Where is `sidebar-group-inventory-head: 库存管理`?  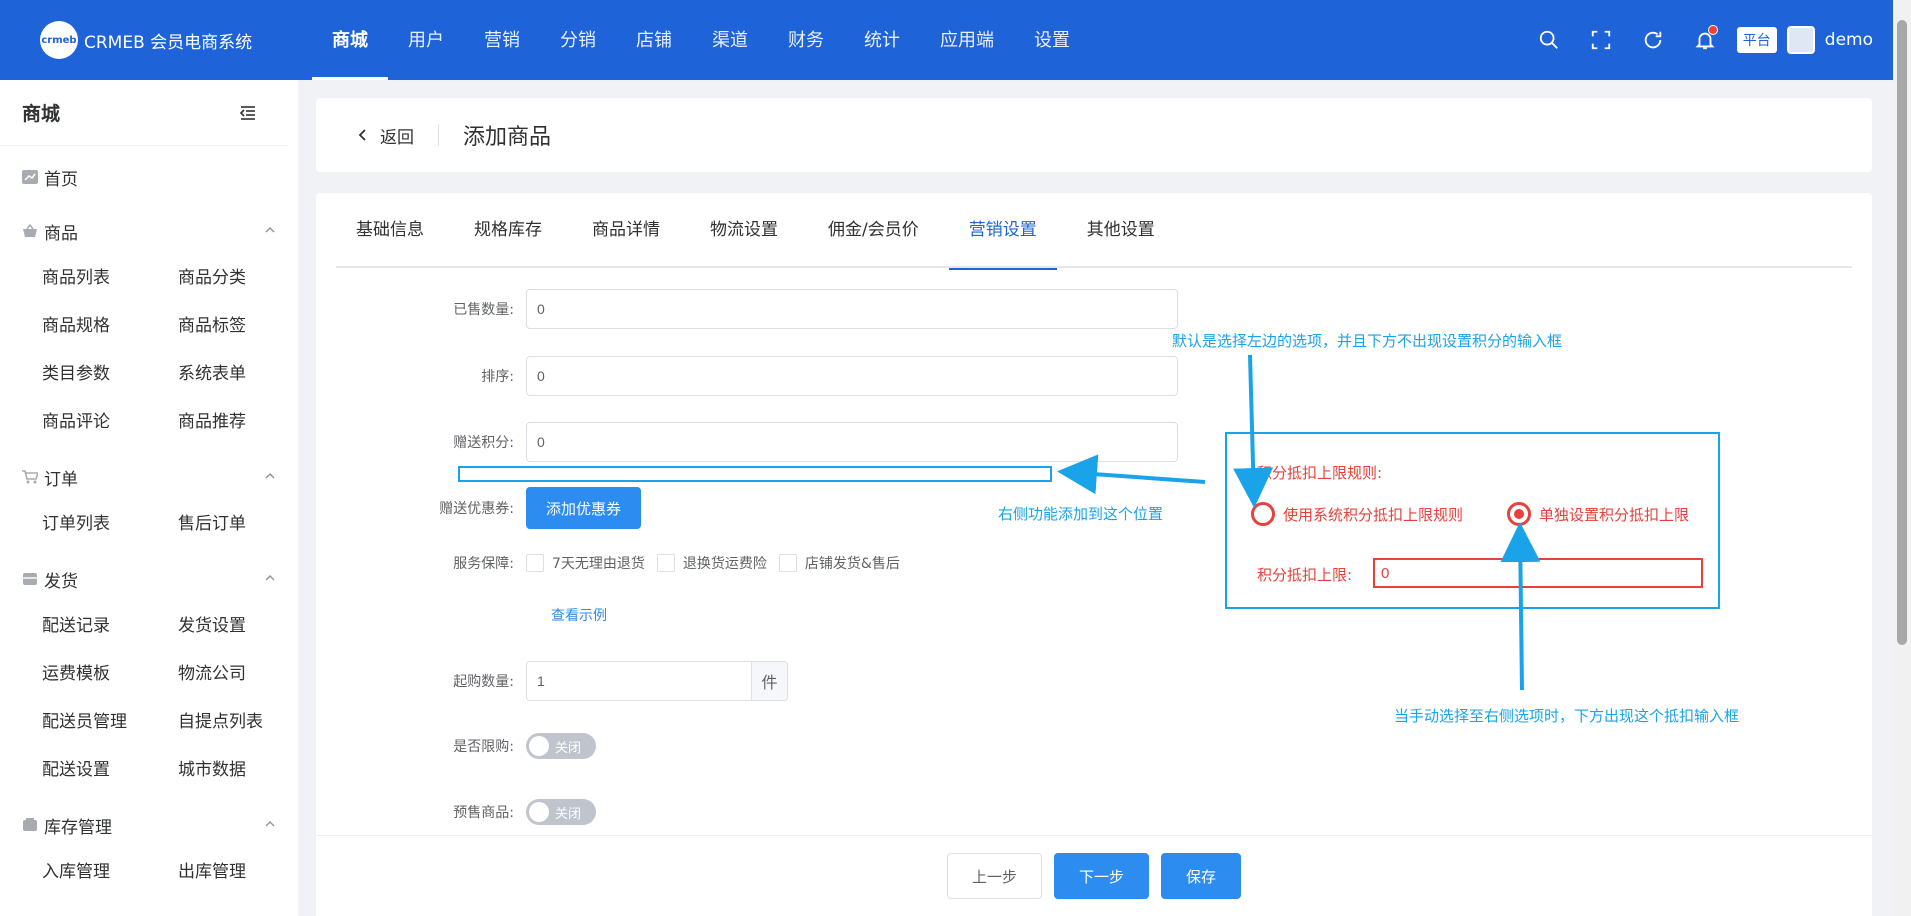
sidebar-group-inventory-head: 库存管理 is located at coordinates (149, 825).